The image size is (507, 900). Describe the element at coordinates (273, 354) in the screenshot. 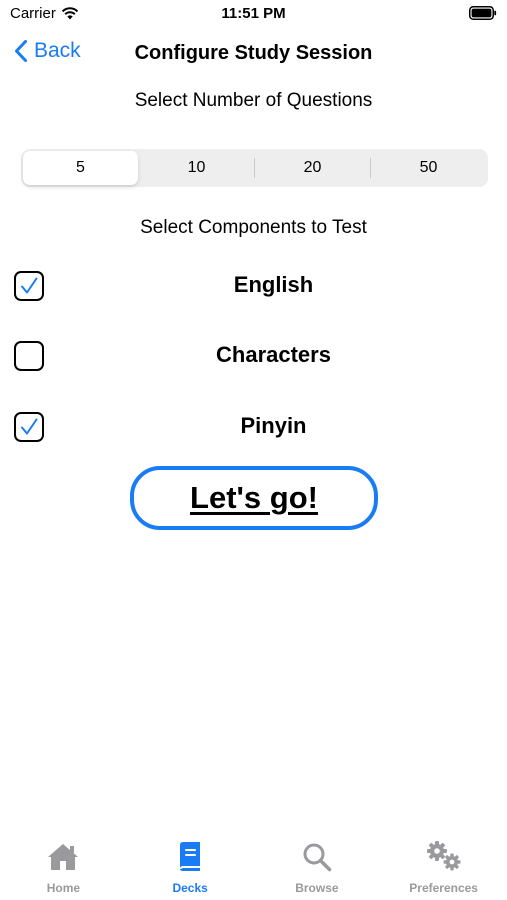

I see `characters-label: Characters` at that location.